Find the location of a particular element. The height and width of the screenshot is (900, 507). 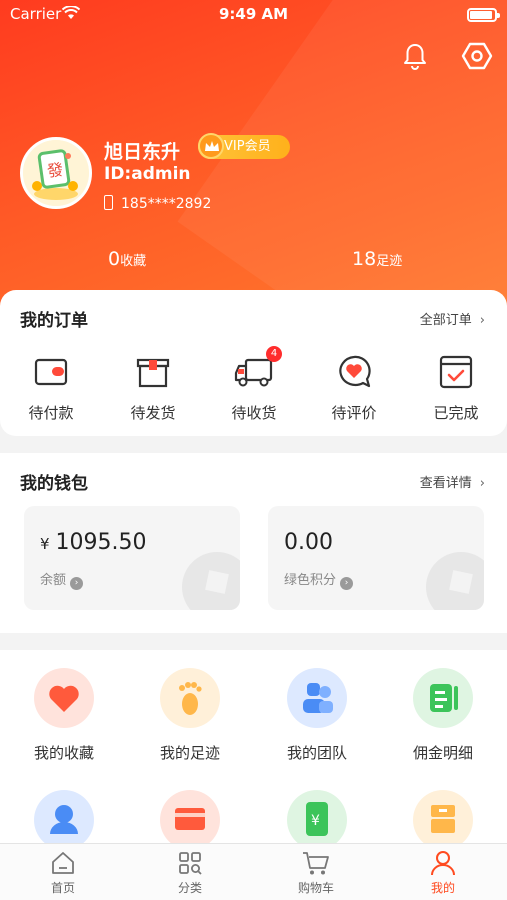

username: 旭日东升 is located at coordinates (142, 152).